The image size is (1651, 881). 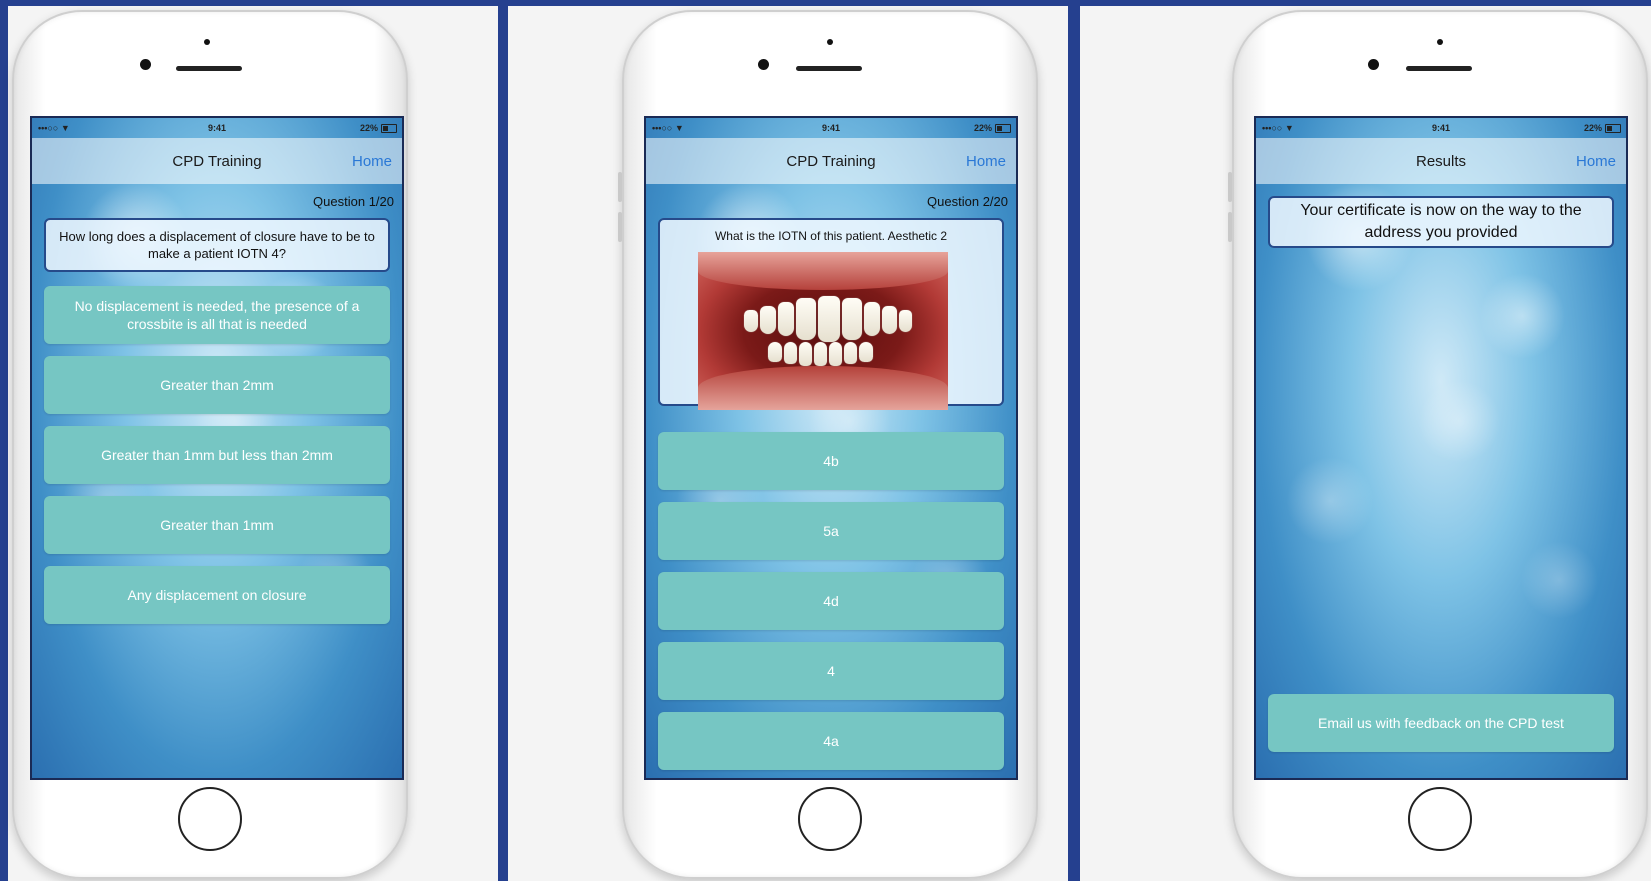 I want to click on answer-option: 4d, so click(x=831, y=601).